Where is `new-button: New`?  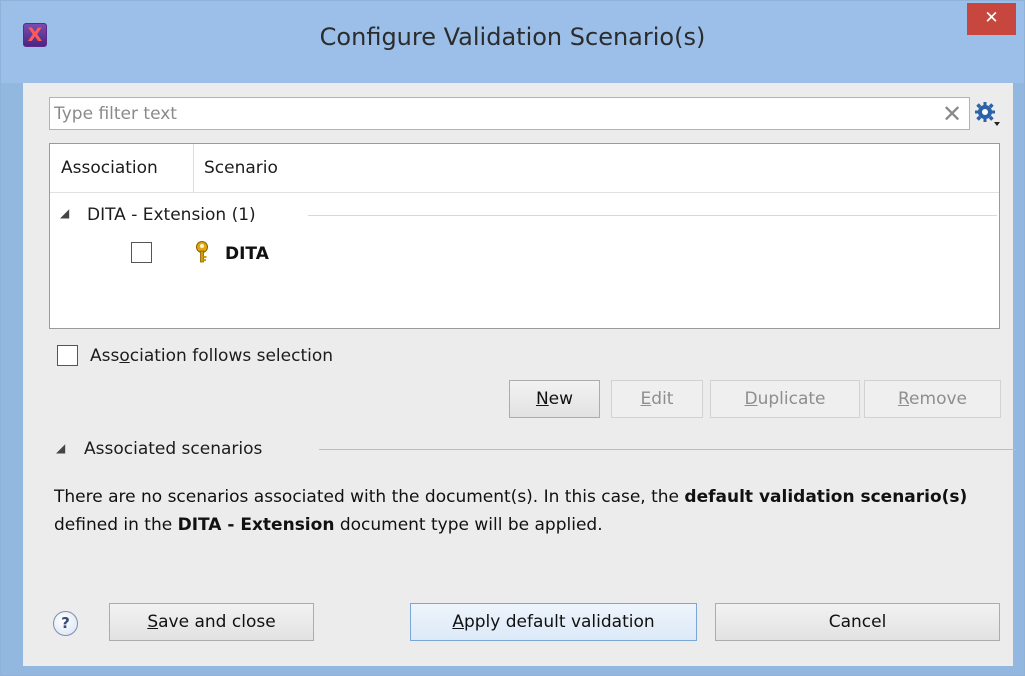
new-button: New is located at coordinates (554, 399).